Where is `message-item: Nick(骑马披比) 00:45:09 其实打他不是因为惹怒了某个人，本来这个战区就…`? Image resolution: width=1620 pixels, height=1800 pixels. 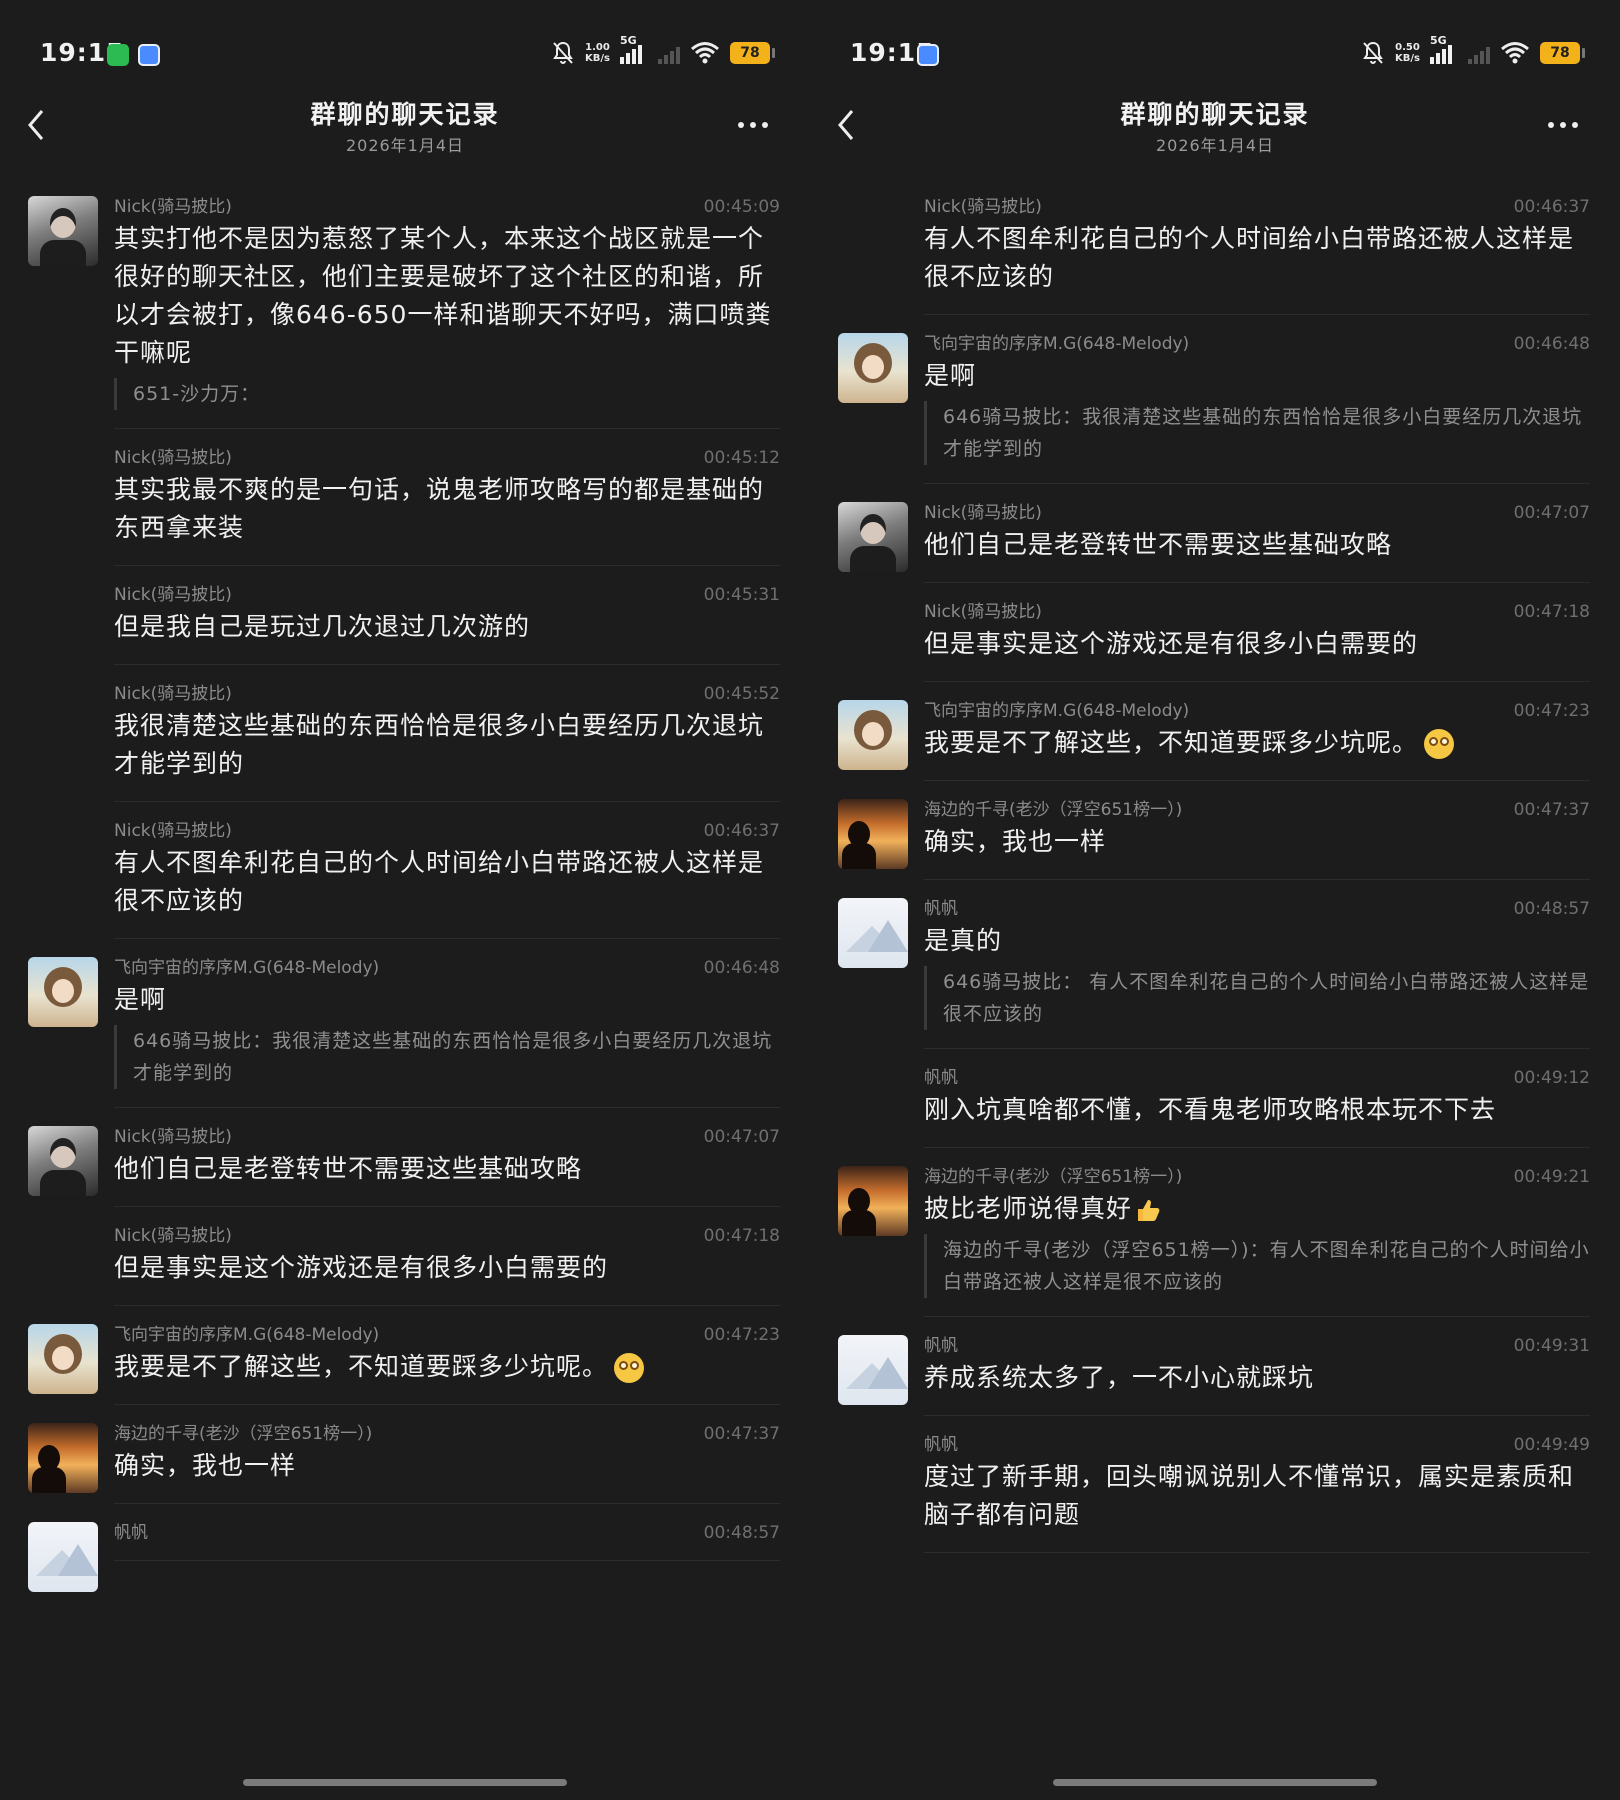
message-item: Nick(骑马披比) 00:45:09 其实打他不是因为惹怒了某个人，本来这个战区就… is located at coordinates (405, 303).